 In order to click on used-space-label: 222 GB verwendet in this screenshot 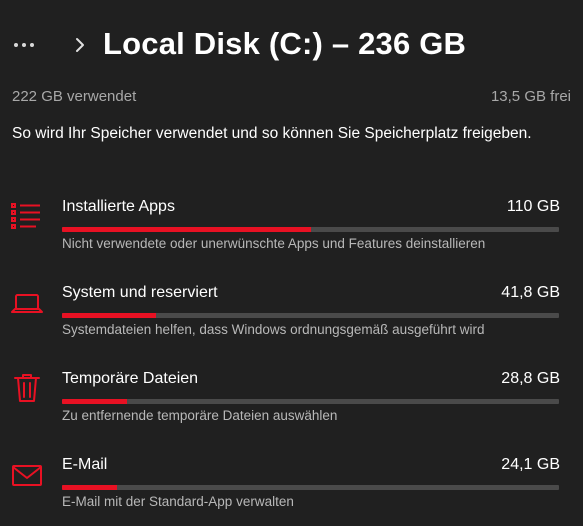, I will do `click(74, 96)`.